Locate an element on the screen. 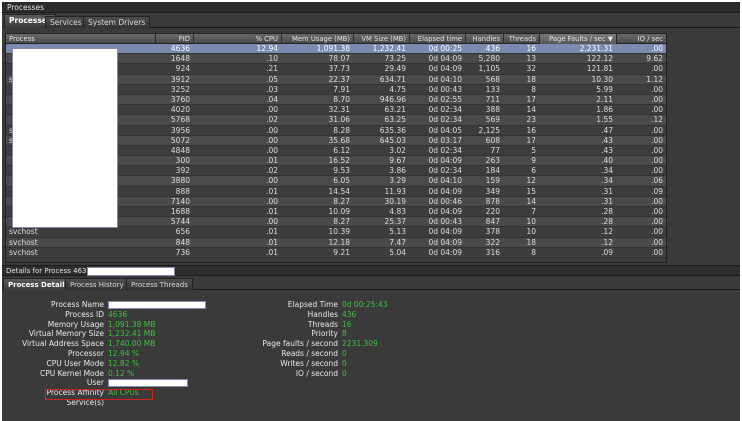 This screenshot has height=421, width=742. tab-process-threads: Process Threads is located at coordinates (159, 284).